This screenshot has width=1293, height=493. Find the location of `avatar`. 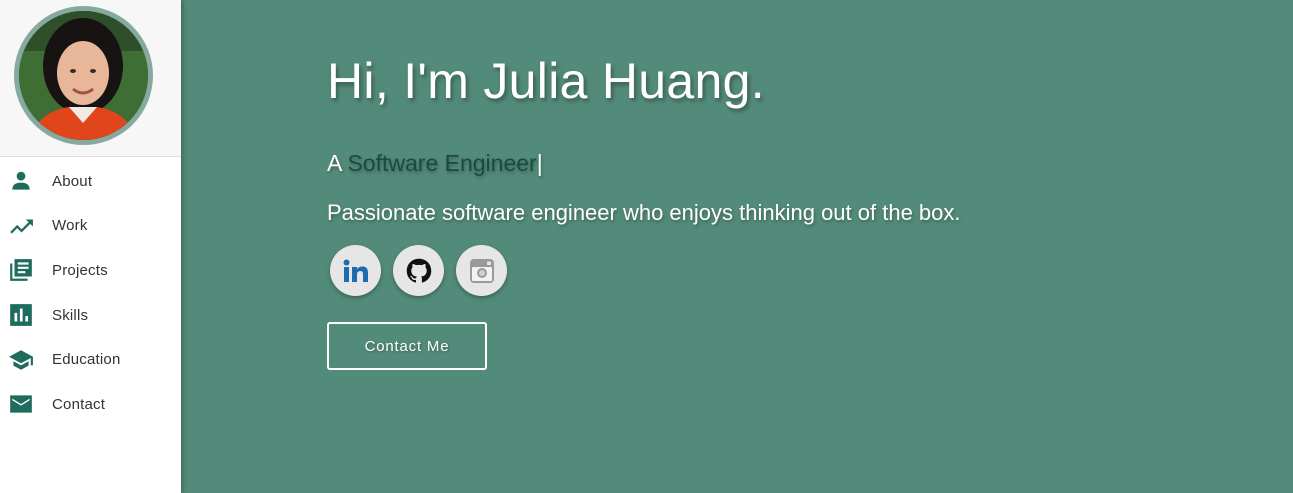

avatar is located at coordinates (83, 75).